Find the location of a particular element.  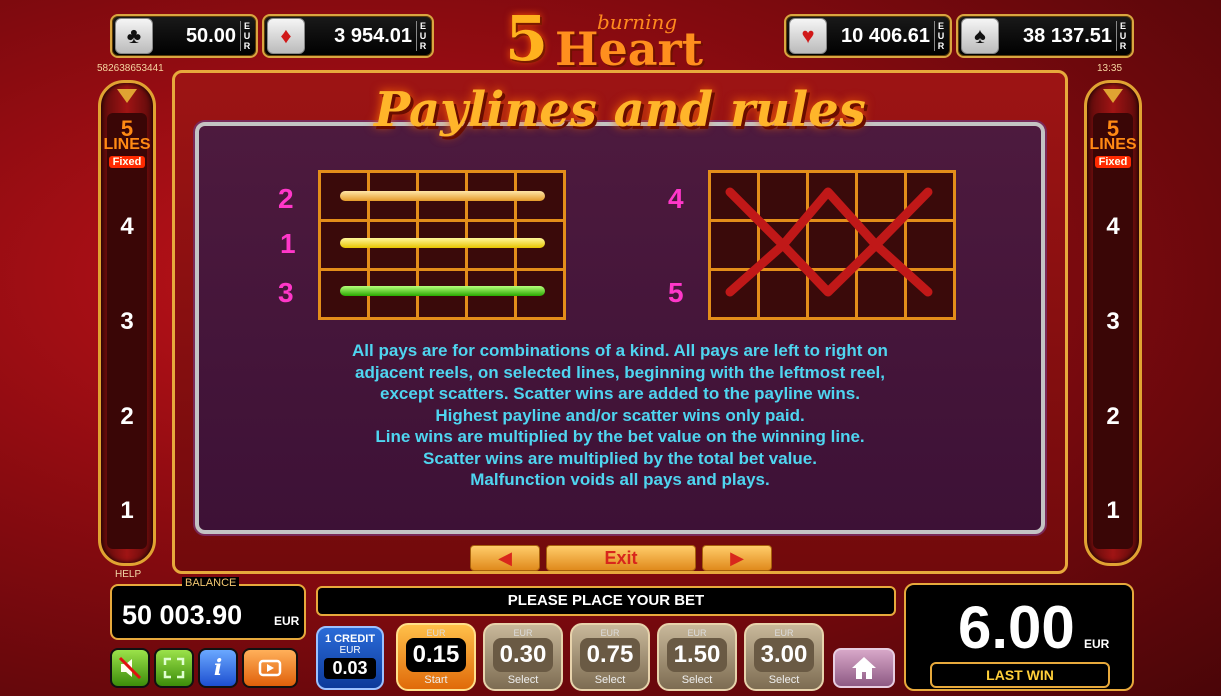

exit-button: Exit is located at coordinates (621, 558).